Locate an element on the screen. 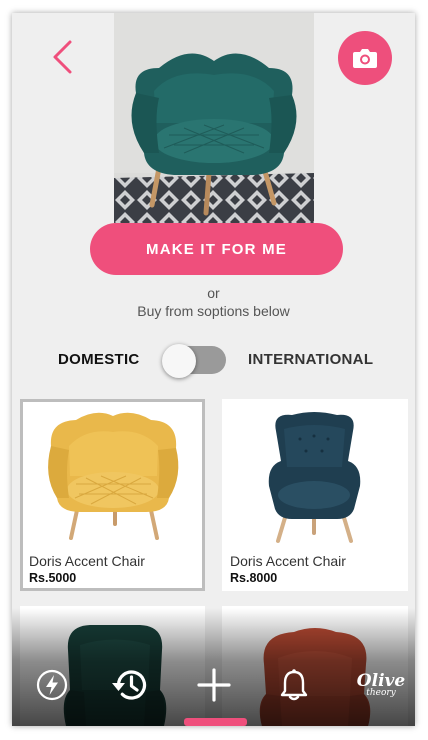  brand-tagline: theory is located at coordinates (381, 692).